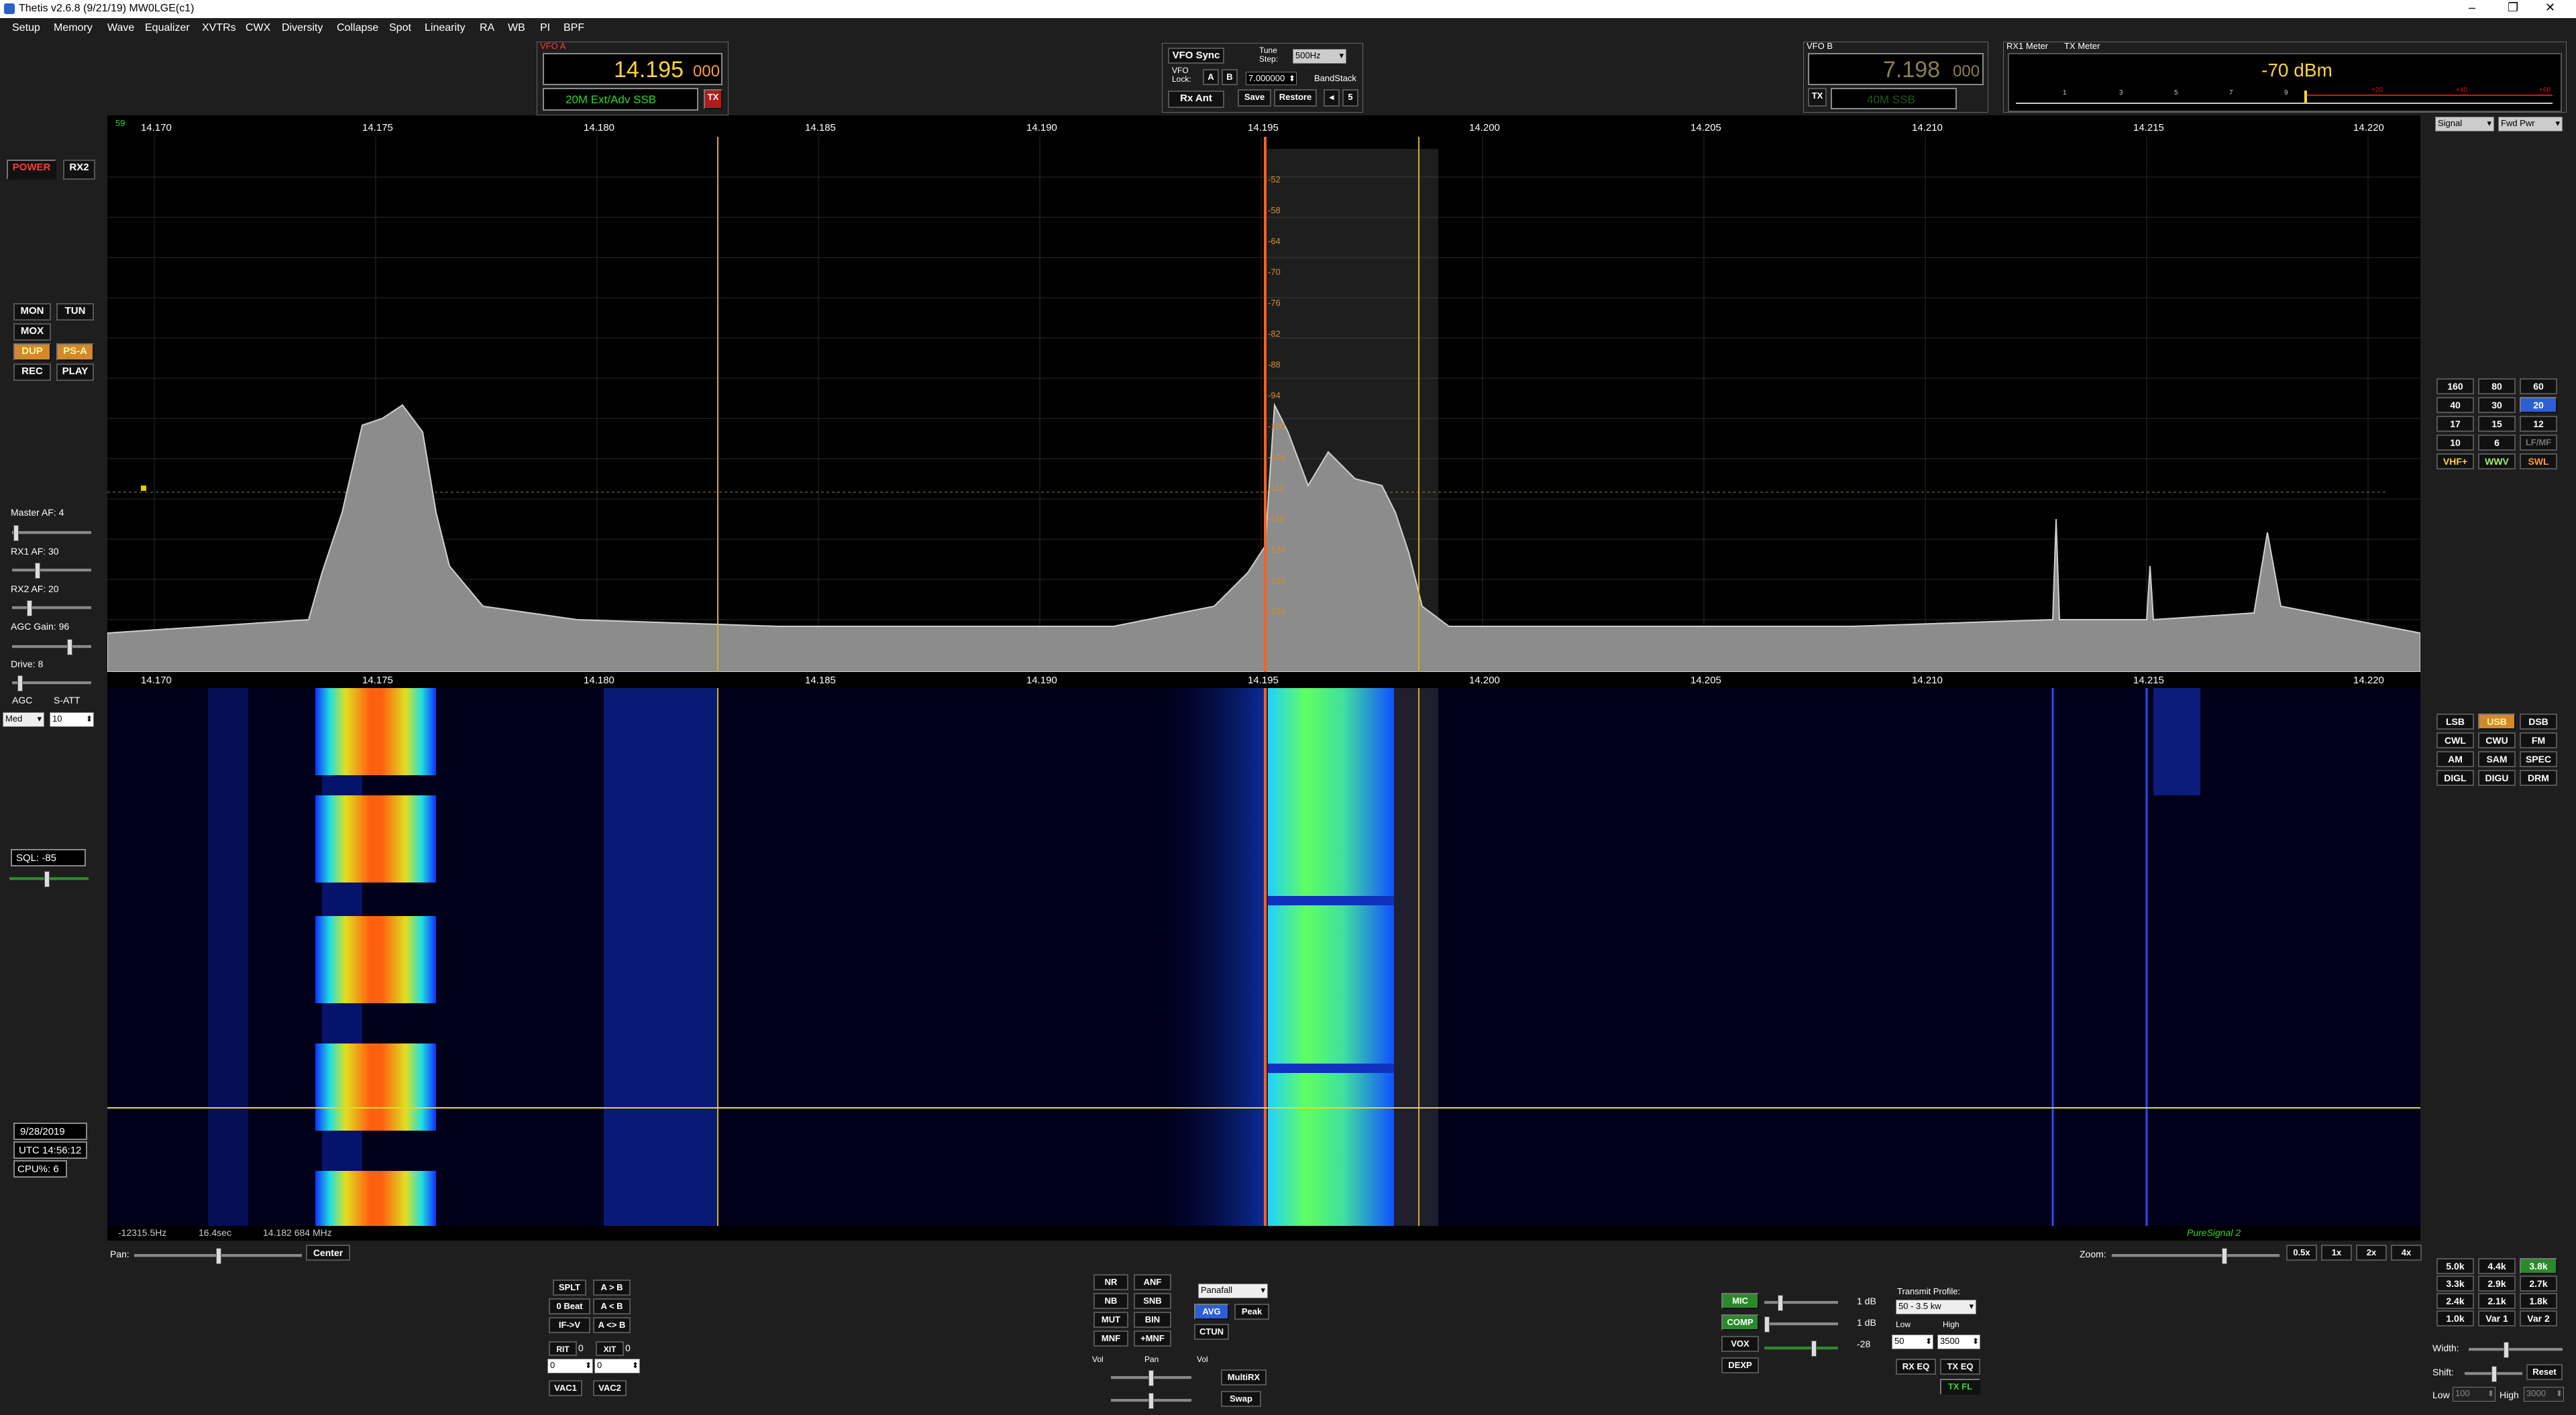  I want to click on drive-slider, so click(51, 683).